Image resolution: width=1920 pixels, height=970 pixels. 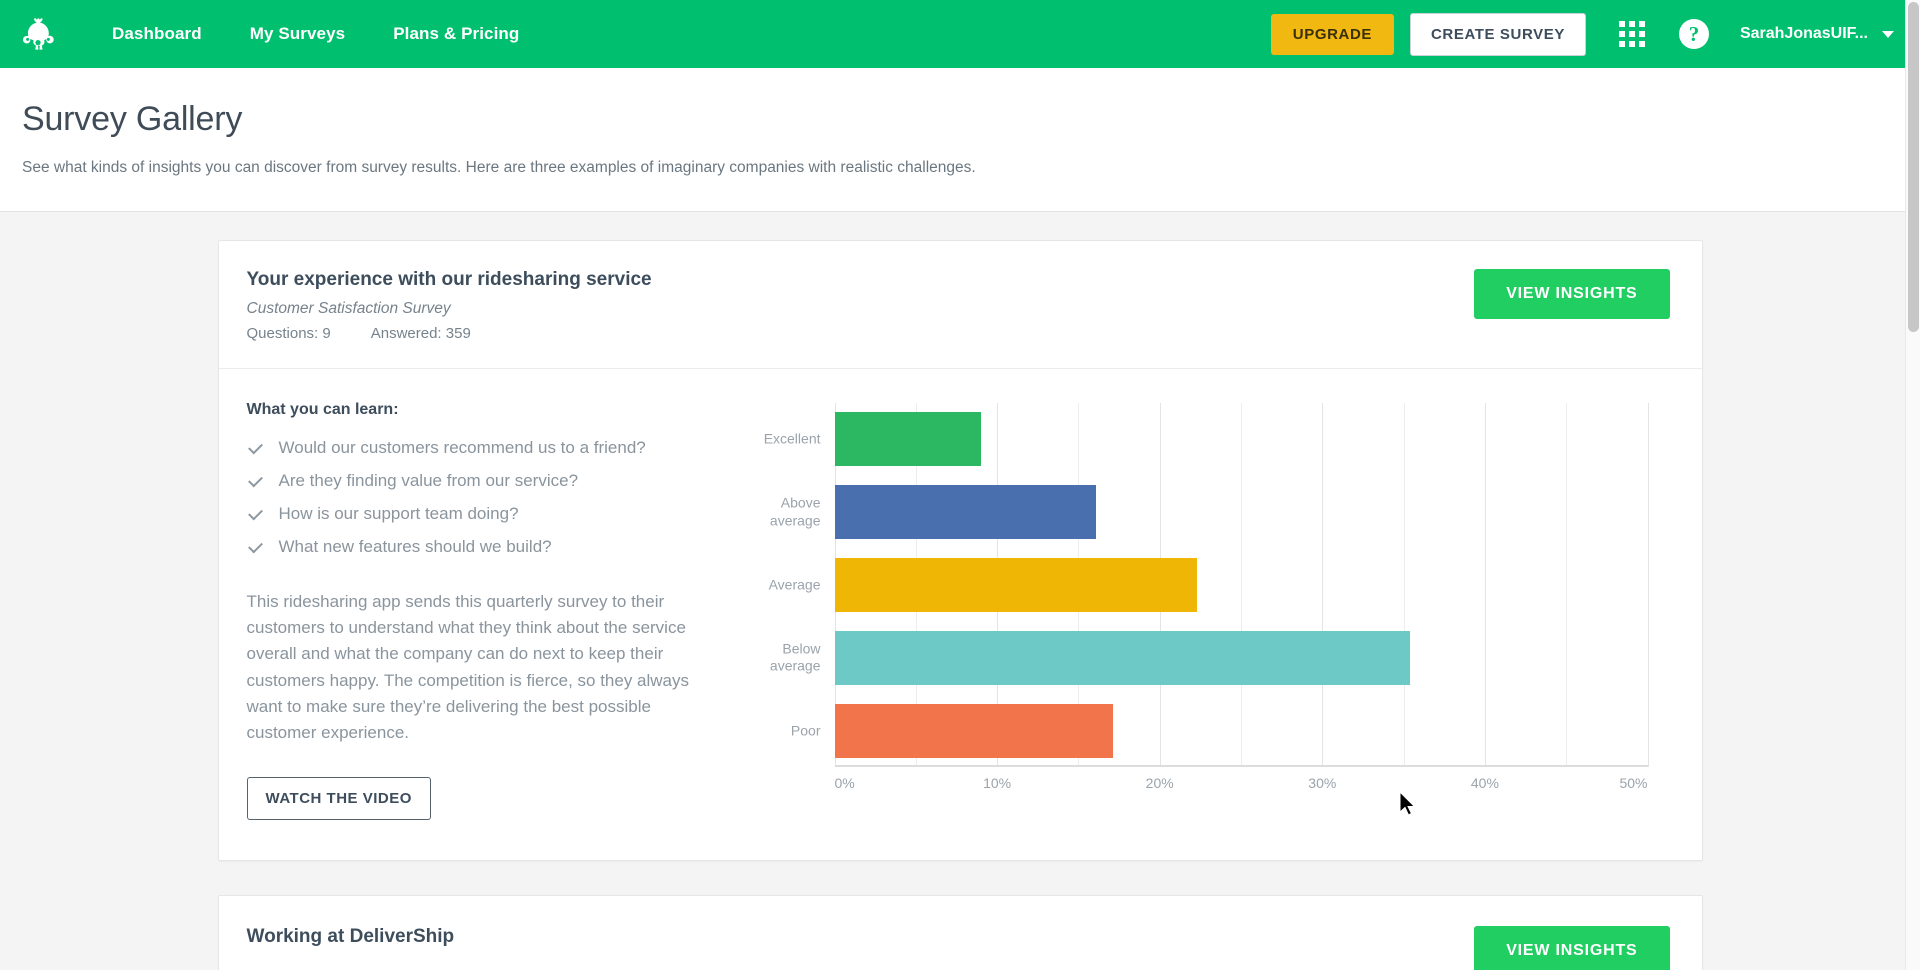 I want to click on help-button: ?, so click(x=1694, y=34).